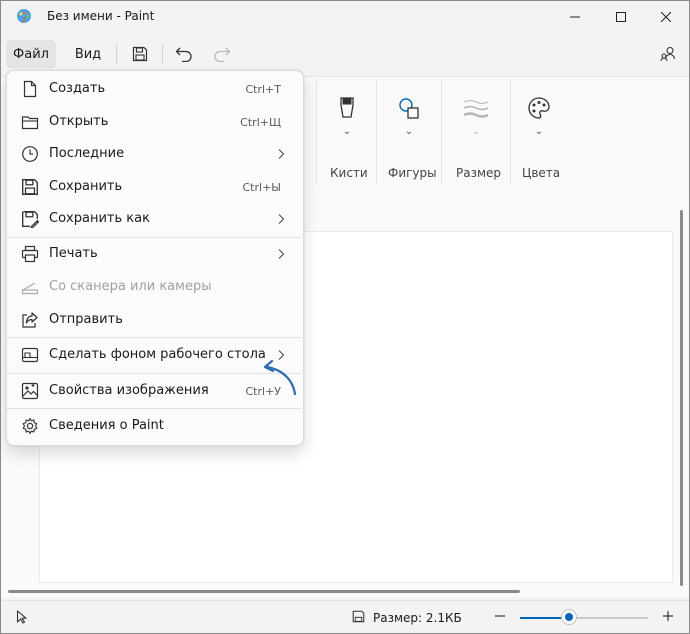 This screenshot has height=634, width=690. I want to click on ribbon-label-shapes: Фигуры, so click(412, 173).